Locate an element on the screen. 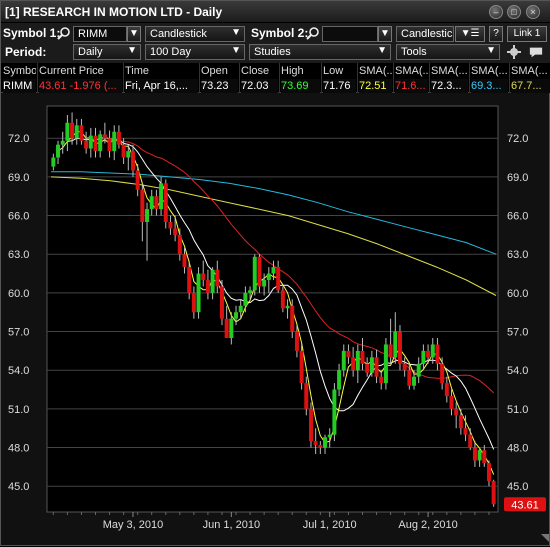 This screenshot has height=547, width=550. minimize-icon: – is located at coordinates (496, 12).